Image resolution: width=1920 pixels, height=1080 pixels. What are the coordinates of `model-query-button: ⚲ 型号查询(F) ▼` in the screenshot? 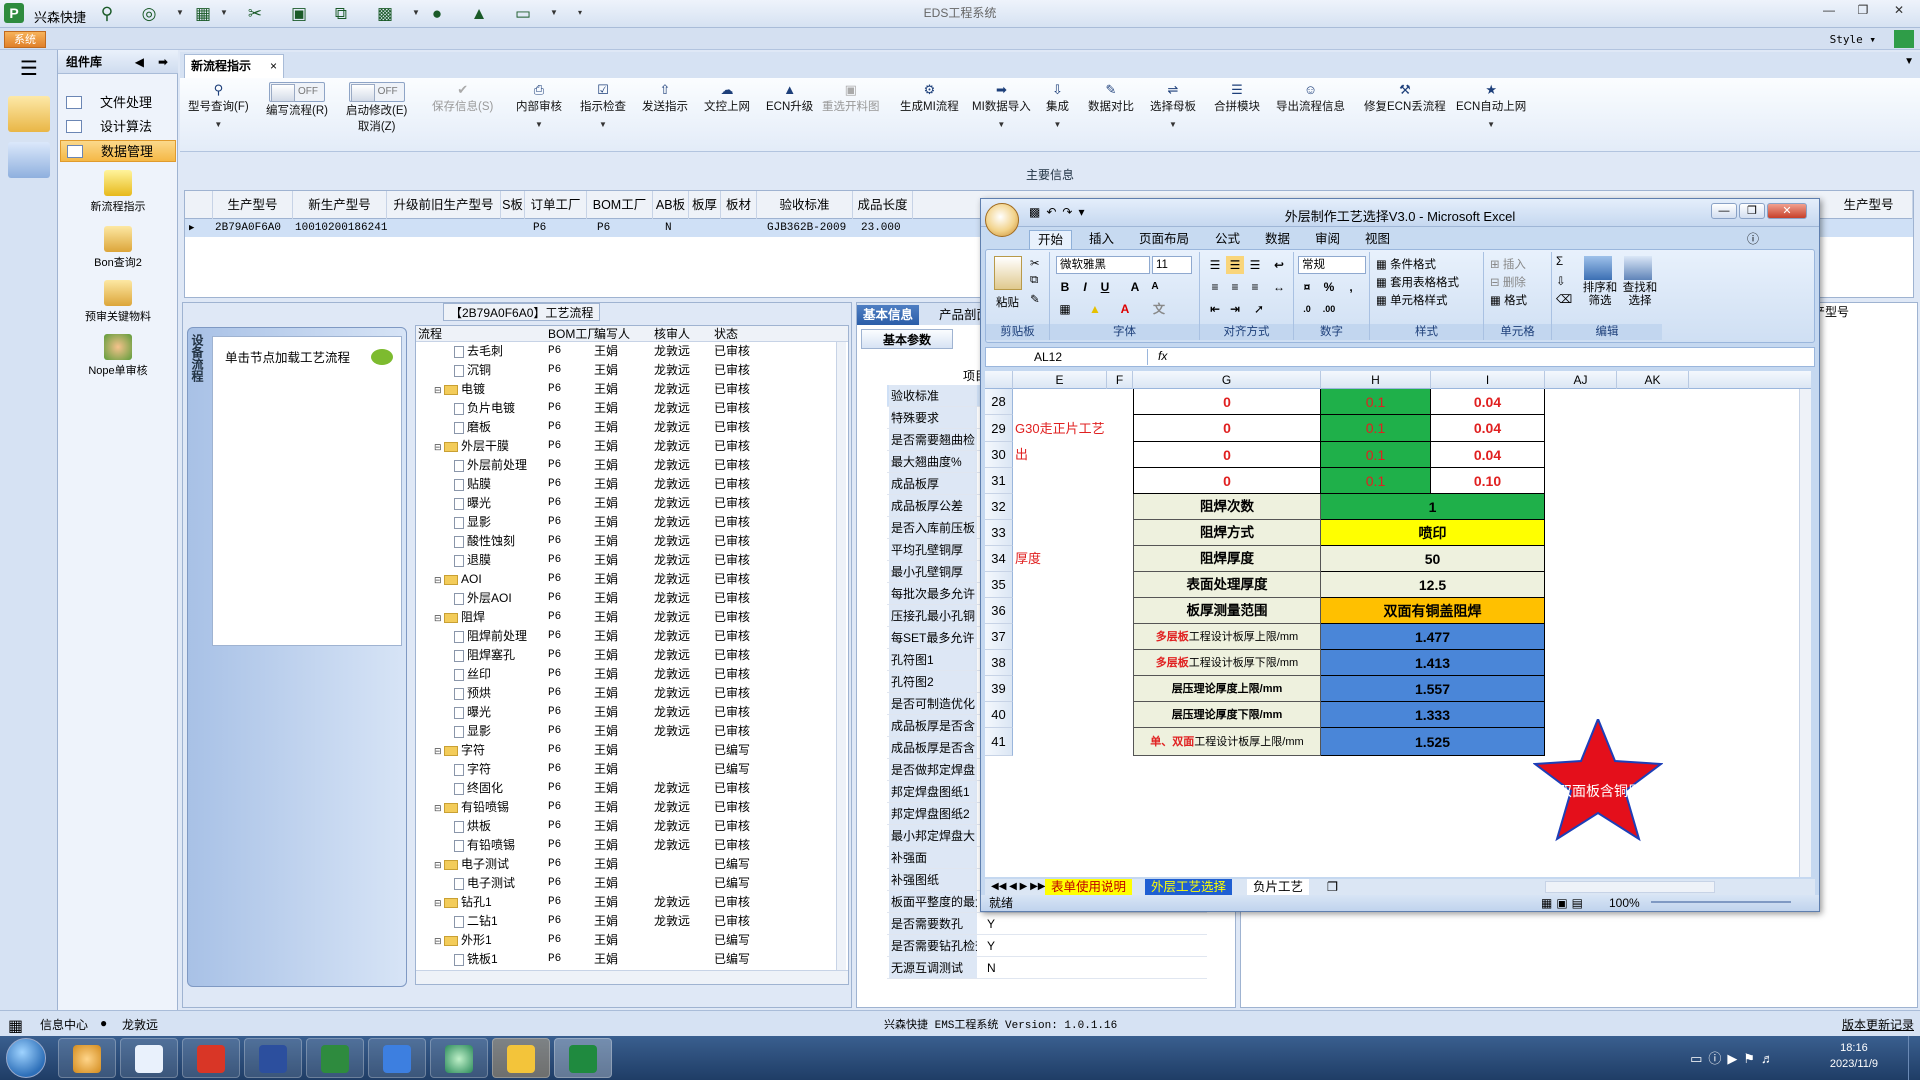 It's located at (218, 105).